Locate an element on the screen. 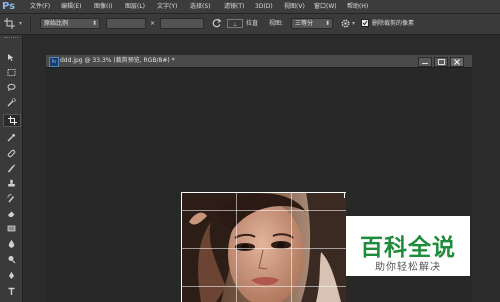 This screenshot has height=302, width=500. delete-cropped-checkbox is located at coordinates (365, 23).